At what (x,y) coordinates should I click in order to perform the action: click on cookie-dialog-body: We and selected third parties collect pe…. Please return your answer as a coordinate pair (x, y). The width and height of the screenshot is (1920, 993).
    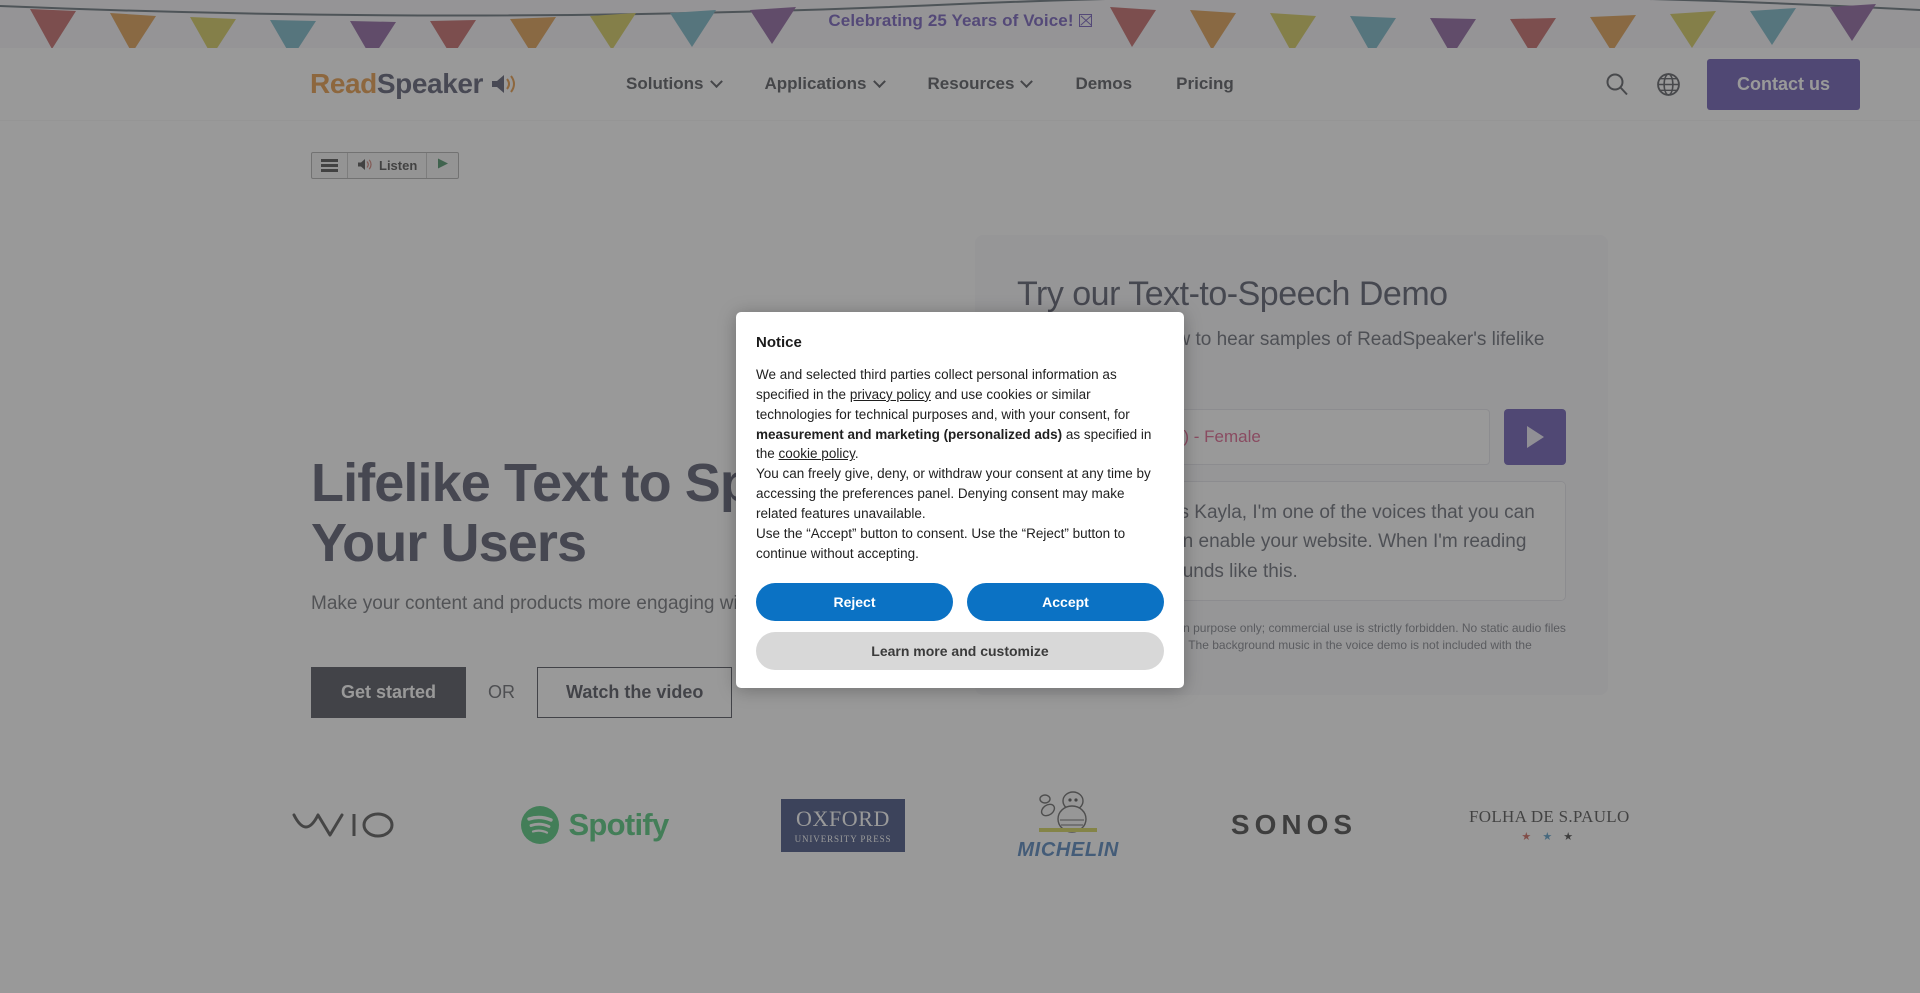
    Looking at the image, I should click on (960, 464).